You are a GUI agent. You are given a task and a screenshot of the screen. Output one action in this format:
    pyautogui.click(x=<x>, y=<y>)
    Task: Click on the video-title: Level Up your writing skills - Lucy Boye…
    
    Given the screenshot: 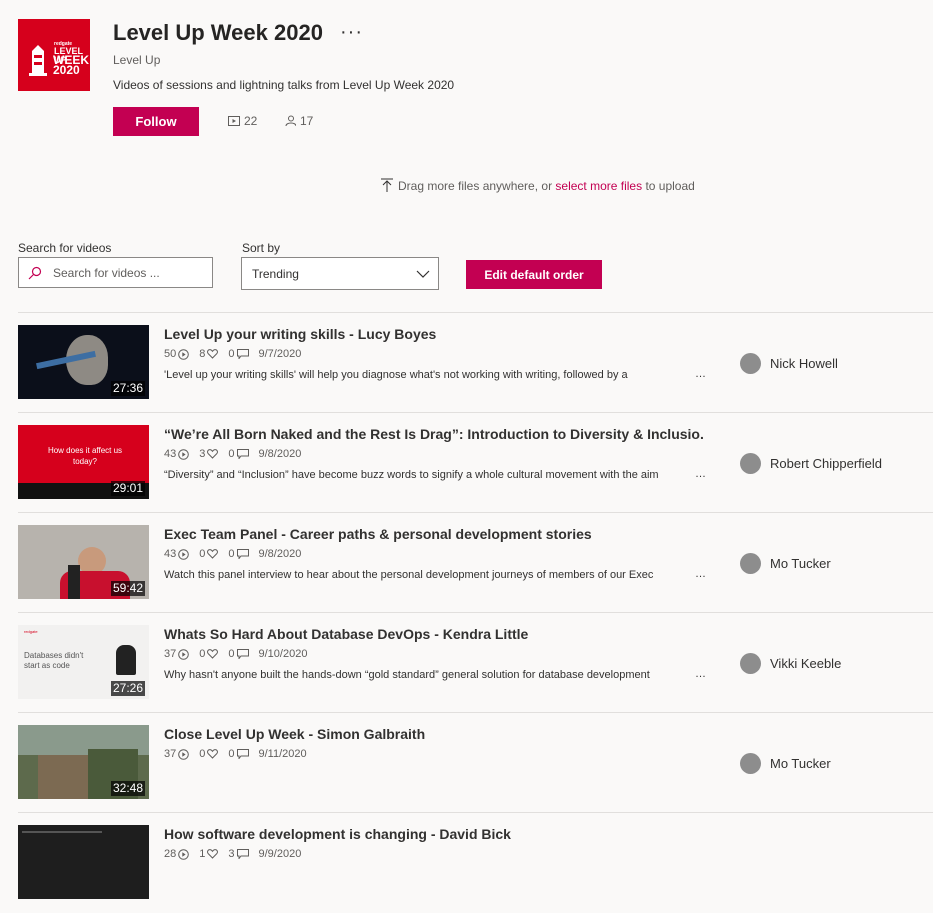 What is the action you would take?
    pyautogui.click(x=434, y=334)
    